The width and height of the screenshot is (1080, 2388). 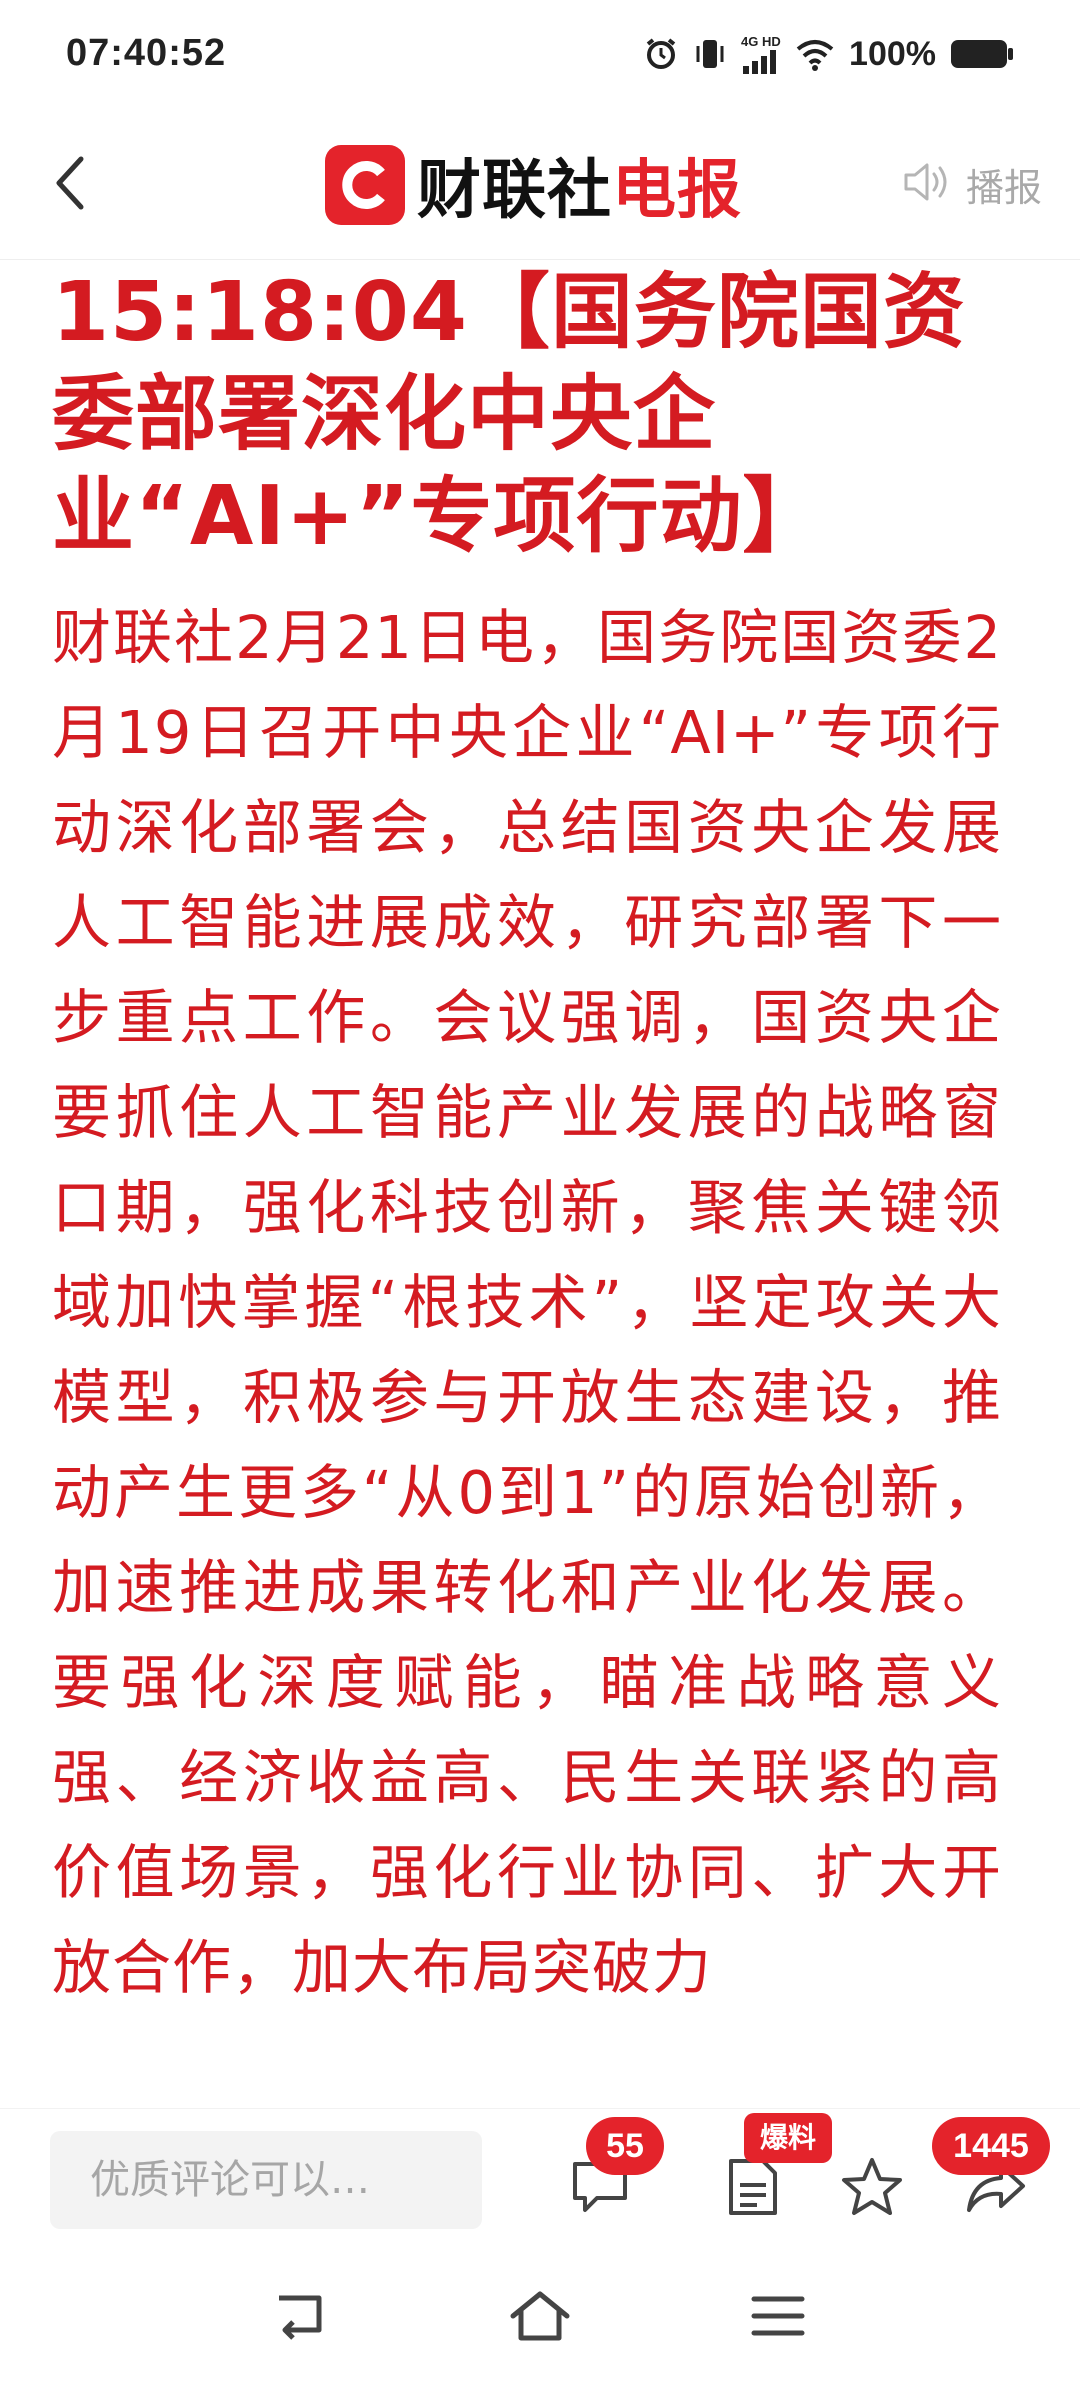 I want to click on back-icon, so click(x=70, y=185).